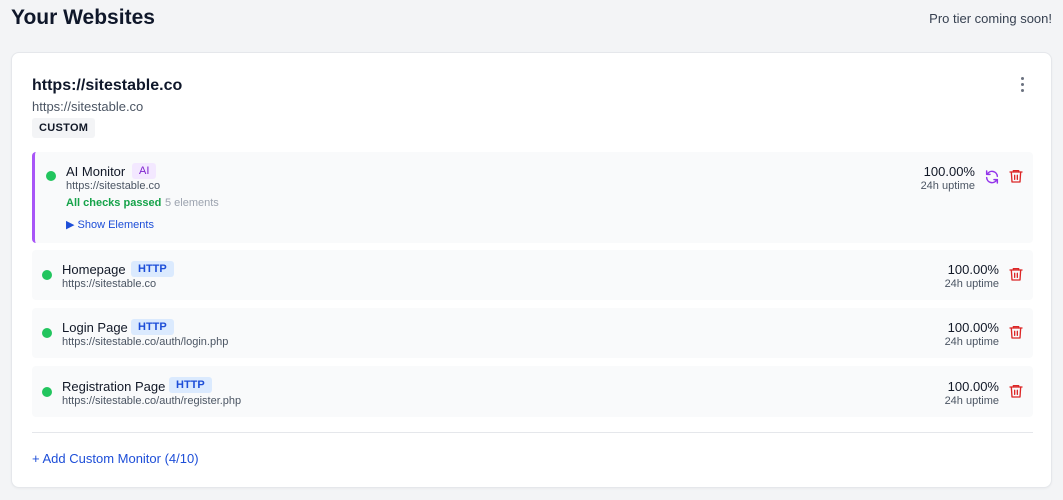 The width and height of the screenshot is (1063, 500). I want to click on page-title: Your Websites, so click(83, 17).